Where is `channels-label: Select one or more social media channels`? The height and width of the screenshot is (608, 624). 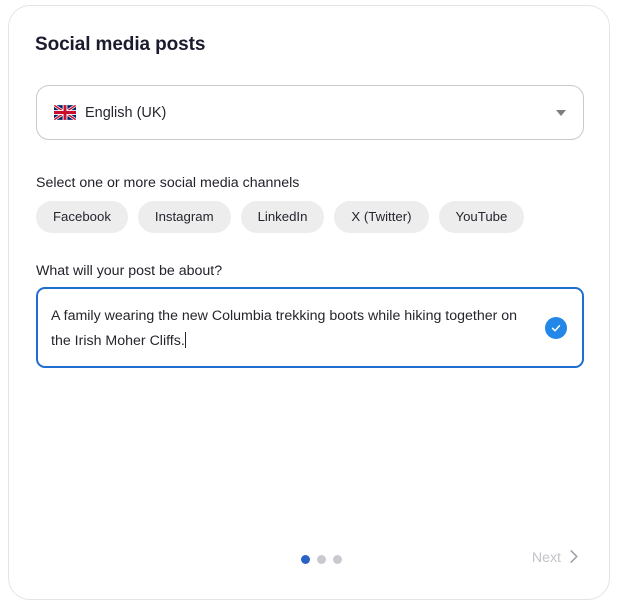 channels-label: Select one or more social media channels is located at coordinates (168, 183).